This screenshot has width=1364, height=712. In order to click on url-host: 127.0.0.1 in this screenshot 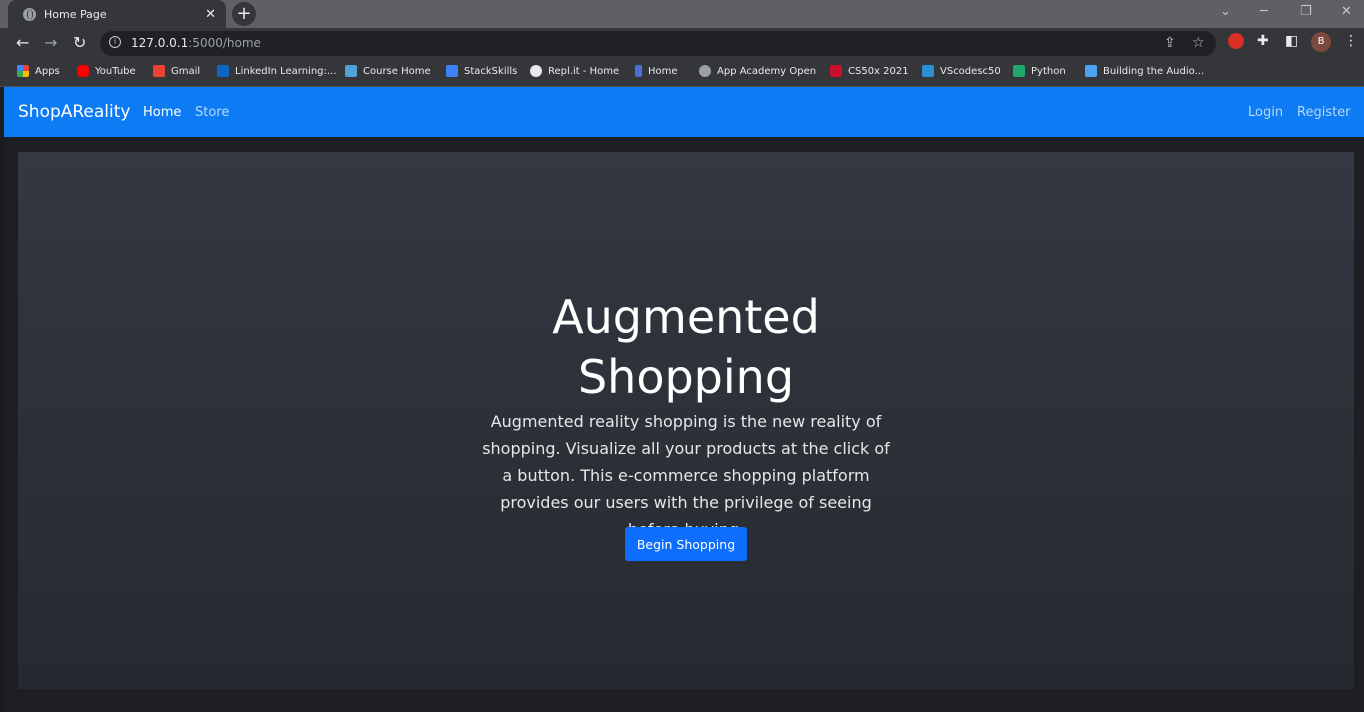, I will do `click(160, 43)`.